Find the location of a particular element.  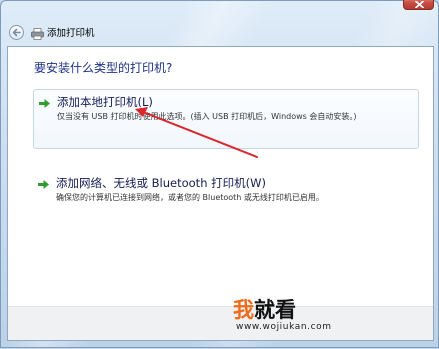

window-title: 添加打印机 is located at coordinates (71, 33).